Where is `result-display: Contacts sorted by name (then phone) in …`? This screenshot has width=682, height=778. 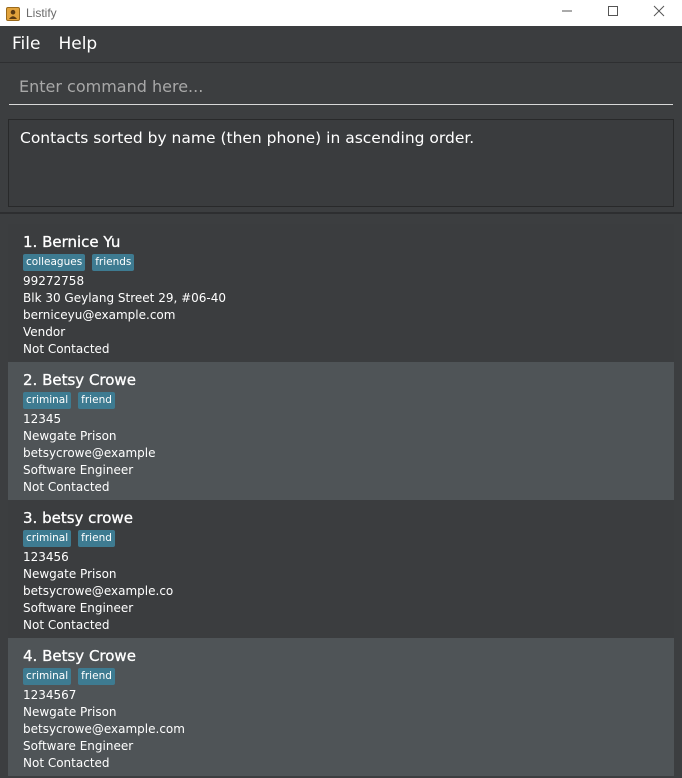 result-display: Contacts sorted by name (then phone) in … is located at coordinates (341, 163).